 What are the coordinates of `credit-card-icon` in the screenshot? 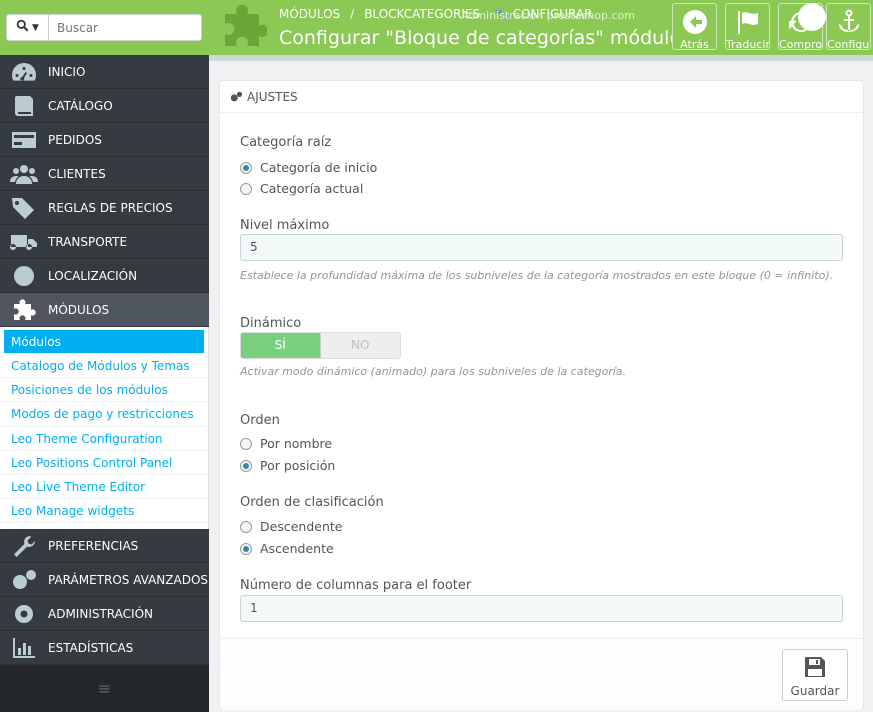 It's located at (24, 140).